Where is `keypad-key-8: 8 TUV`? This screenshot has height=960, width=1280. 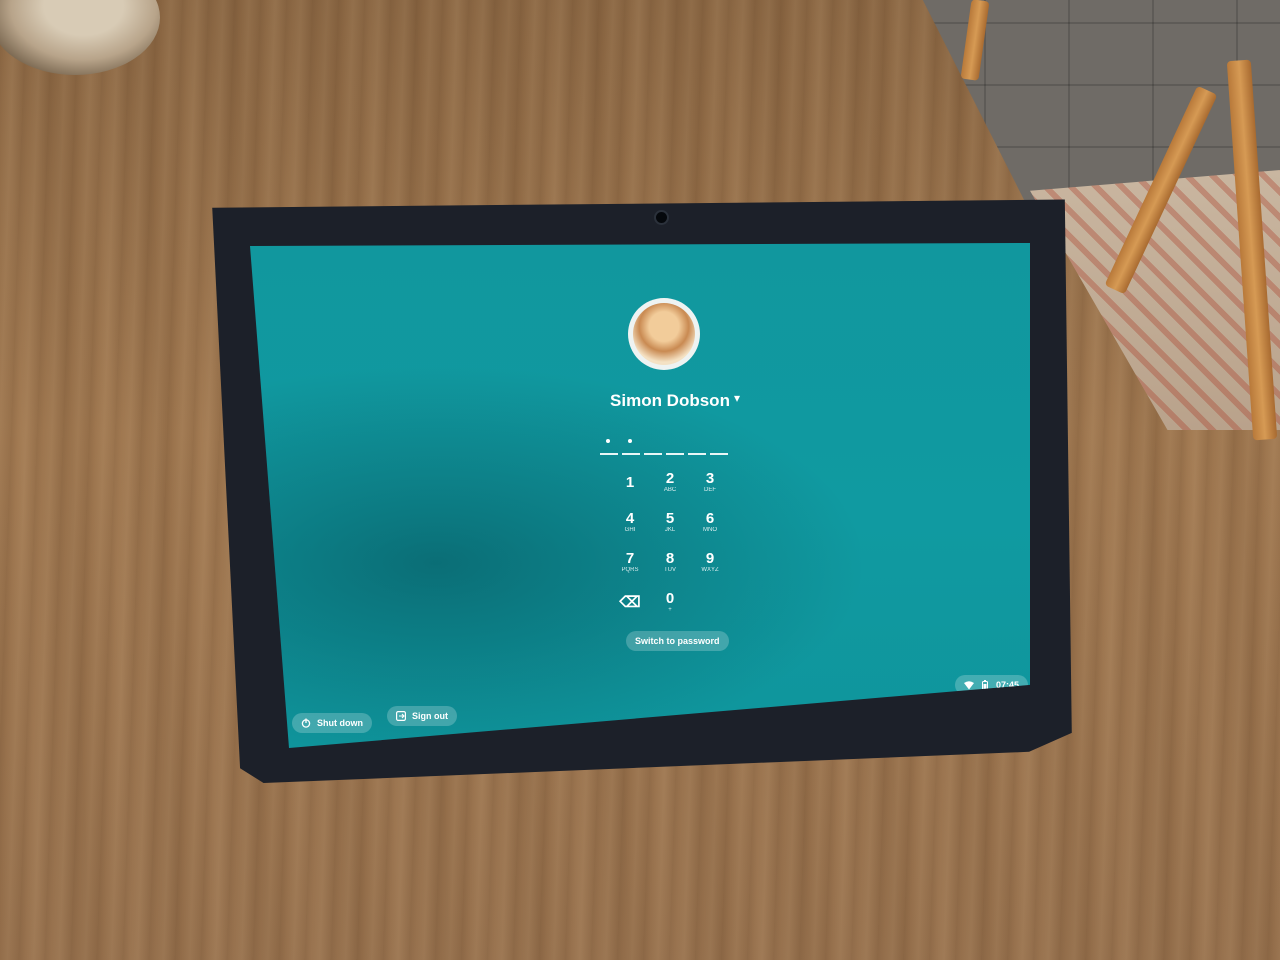
keypad-key-8: 8 TUV is located at coordinates (670, 562).